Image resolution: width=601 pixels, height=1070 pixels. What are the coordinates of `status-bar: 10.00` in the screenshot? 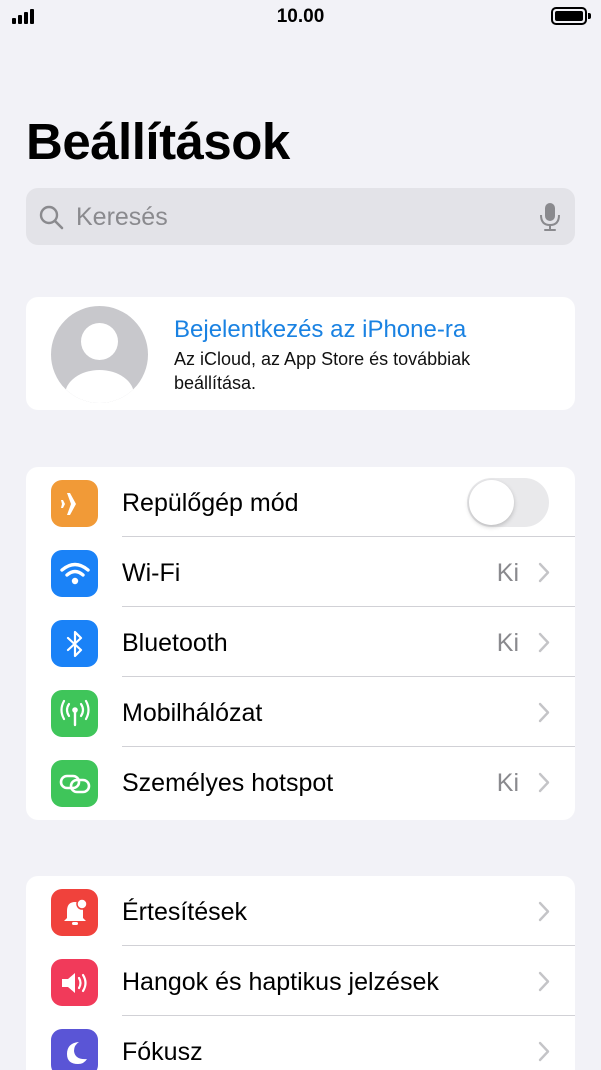 It's located at (300, 17).